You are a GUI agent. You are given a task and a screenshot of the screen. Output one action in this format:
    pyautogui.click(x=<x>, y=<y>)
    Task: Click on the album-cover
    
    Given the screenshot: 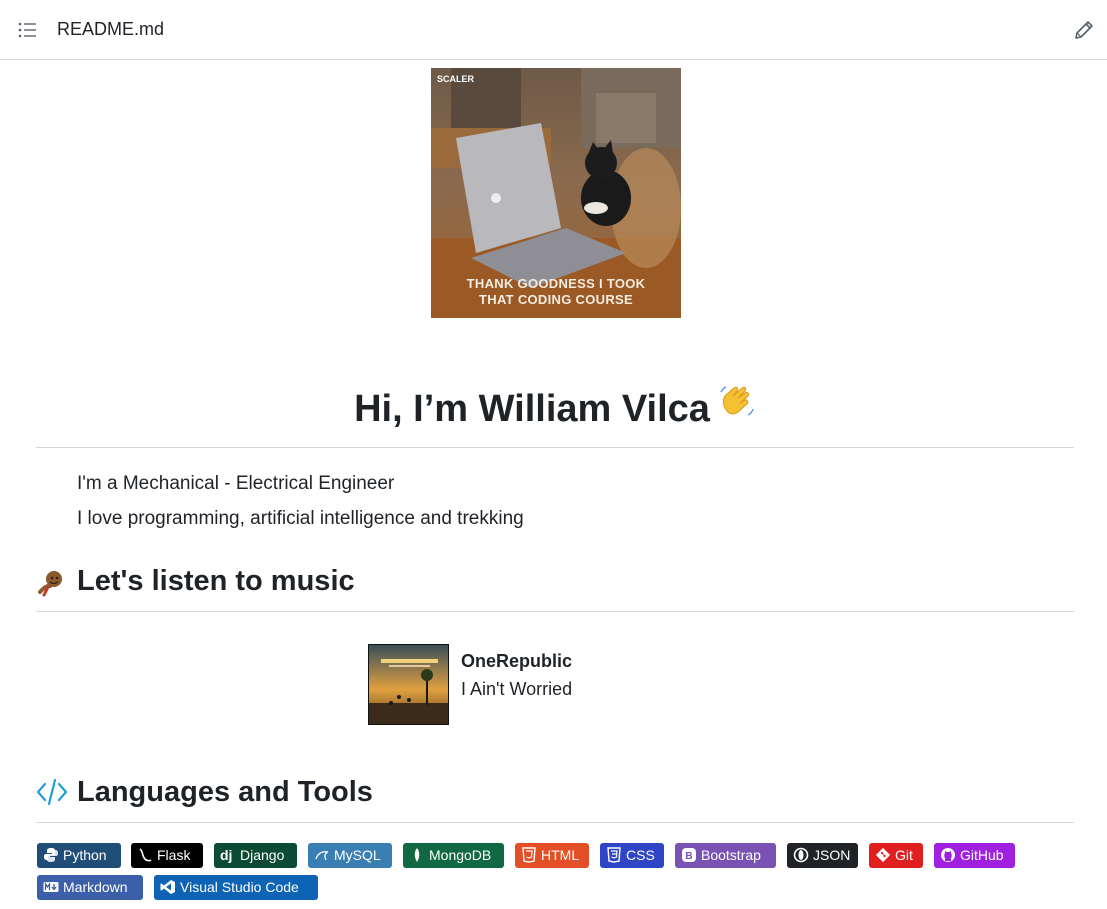 What is the action you would take?
    pyautogui.click(x=408, y=684)
    